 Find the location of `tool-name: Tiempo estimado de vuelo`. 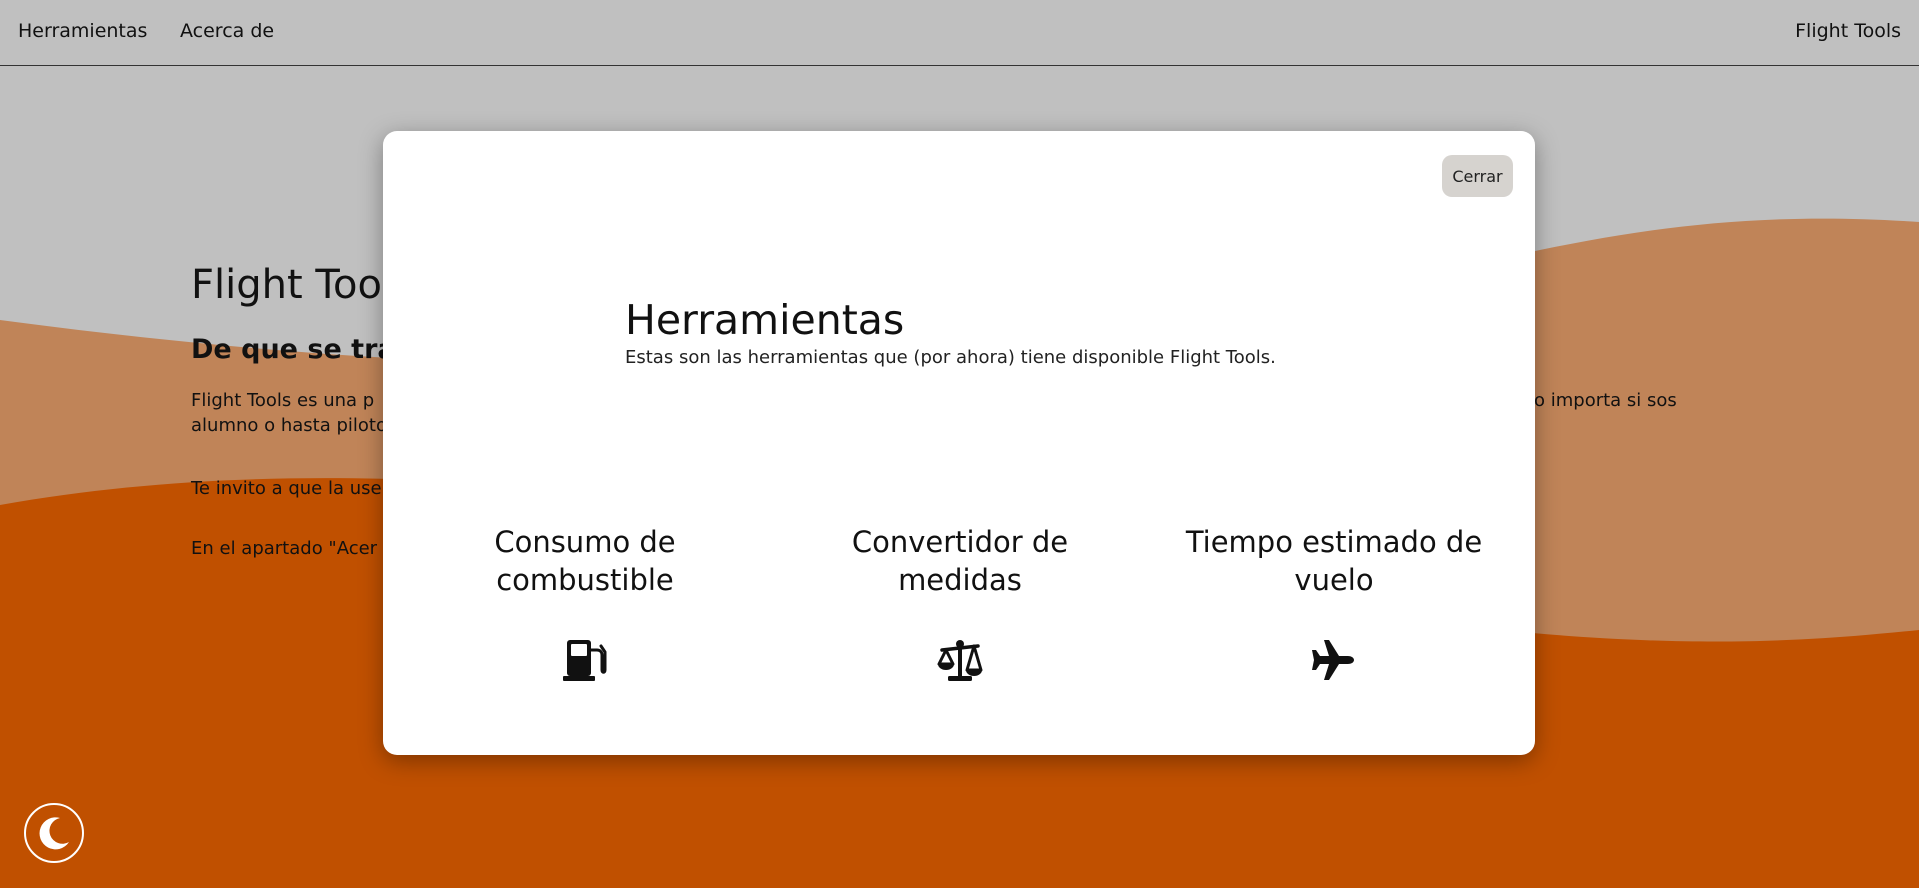

tool-name: Tiempo estimado de vuelo is located at coordinates (1334, 561).